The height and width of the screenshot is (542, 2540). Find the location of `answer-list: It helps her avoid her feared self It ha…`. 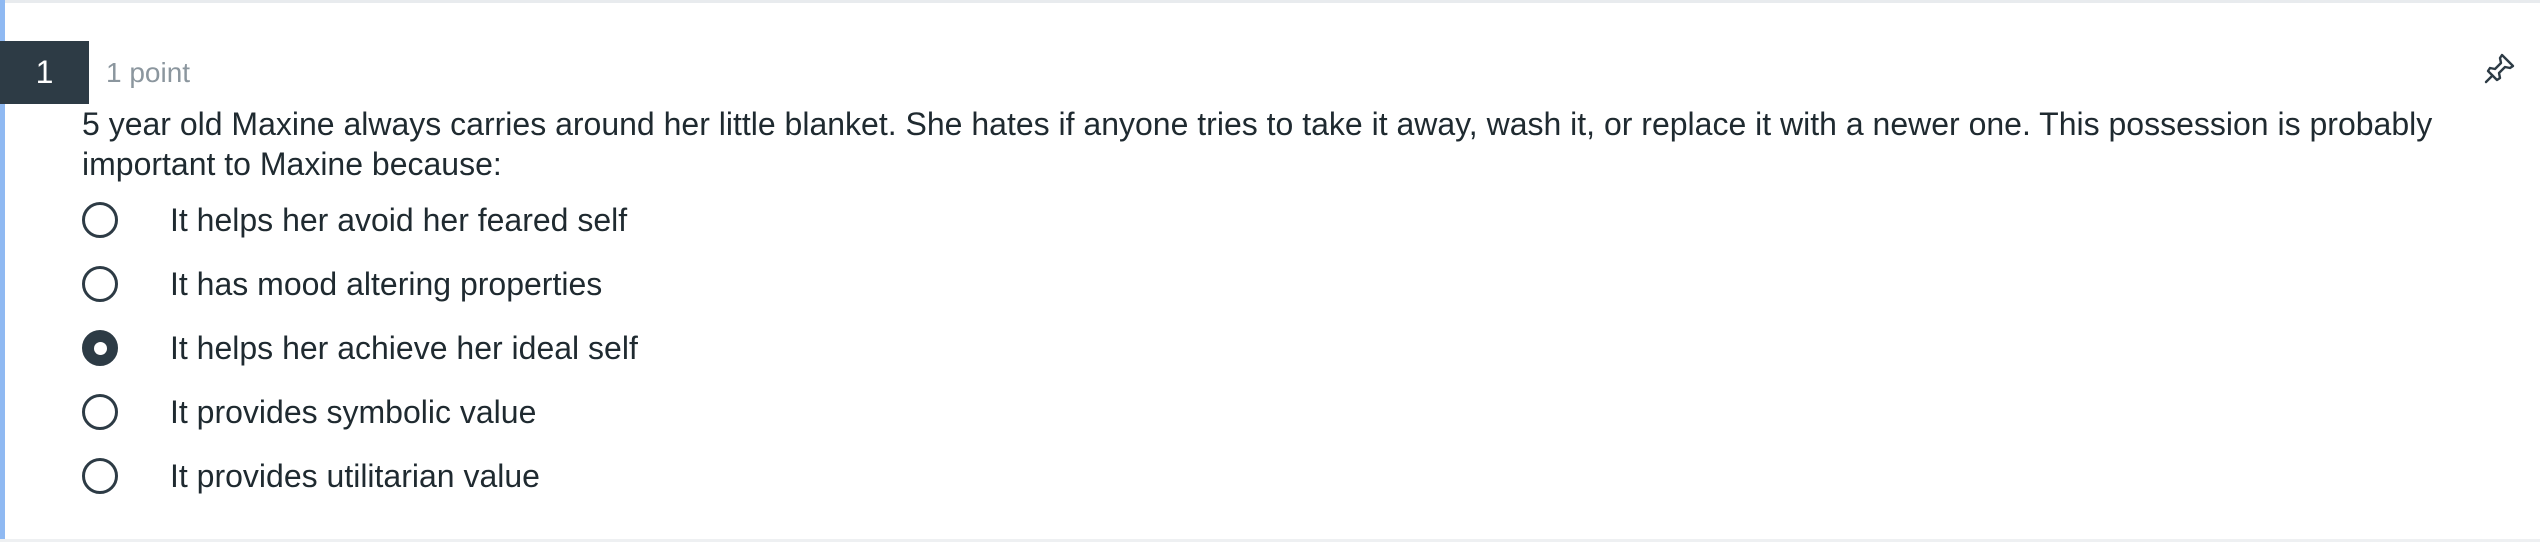

answer-list: It helps her avoid her feared self It ha… is located at coordinates (360, 348).